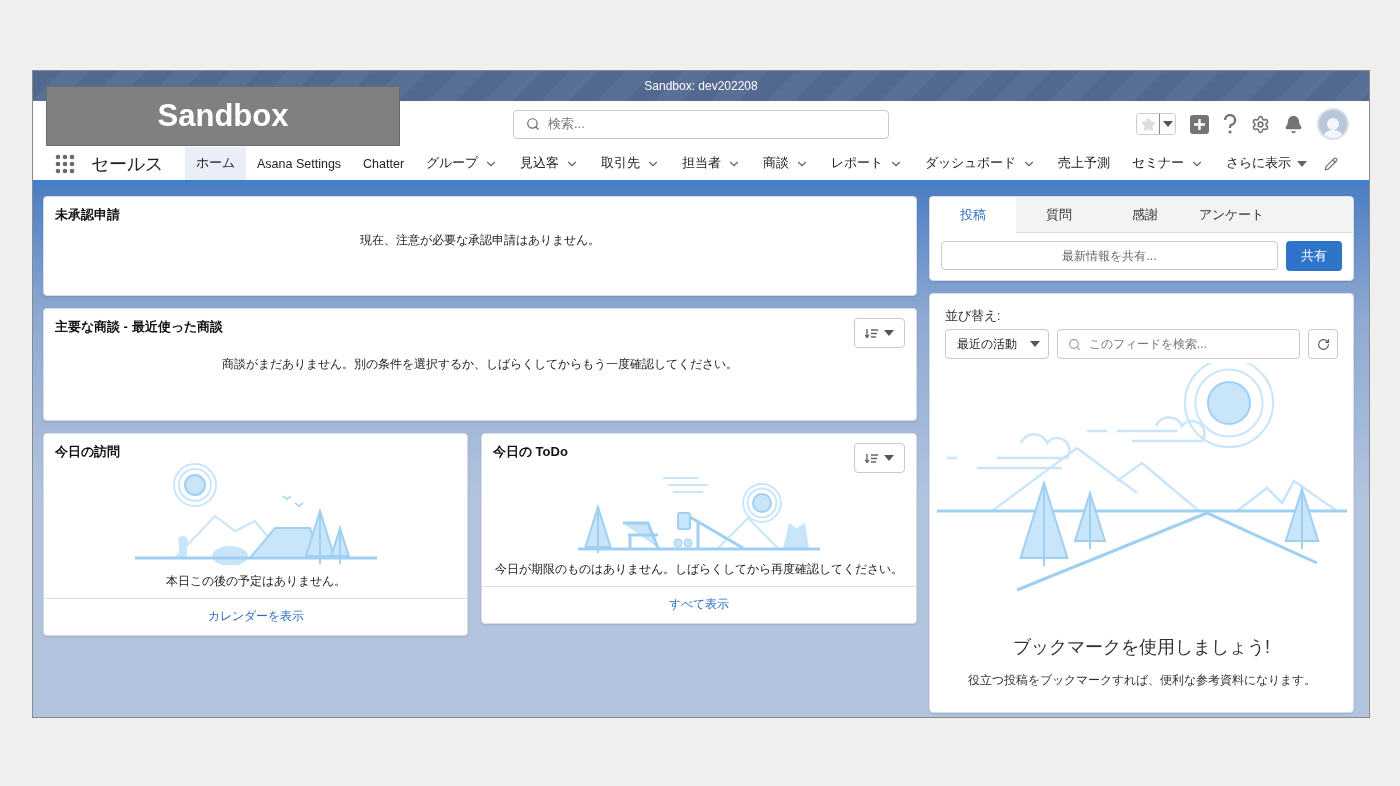 The height and width of the screenshot is (786, 1400). I want to click on empty-message: 今日が期限のものはありません。しばらくしてから再度確認してください。, so click(699, 569).